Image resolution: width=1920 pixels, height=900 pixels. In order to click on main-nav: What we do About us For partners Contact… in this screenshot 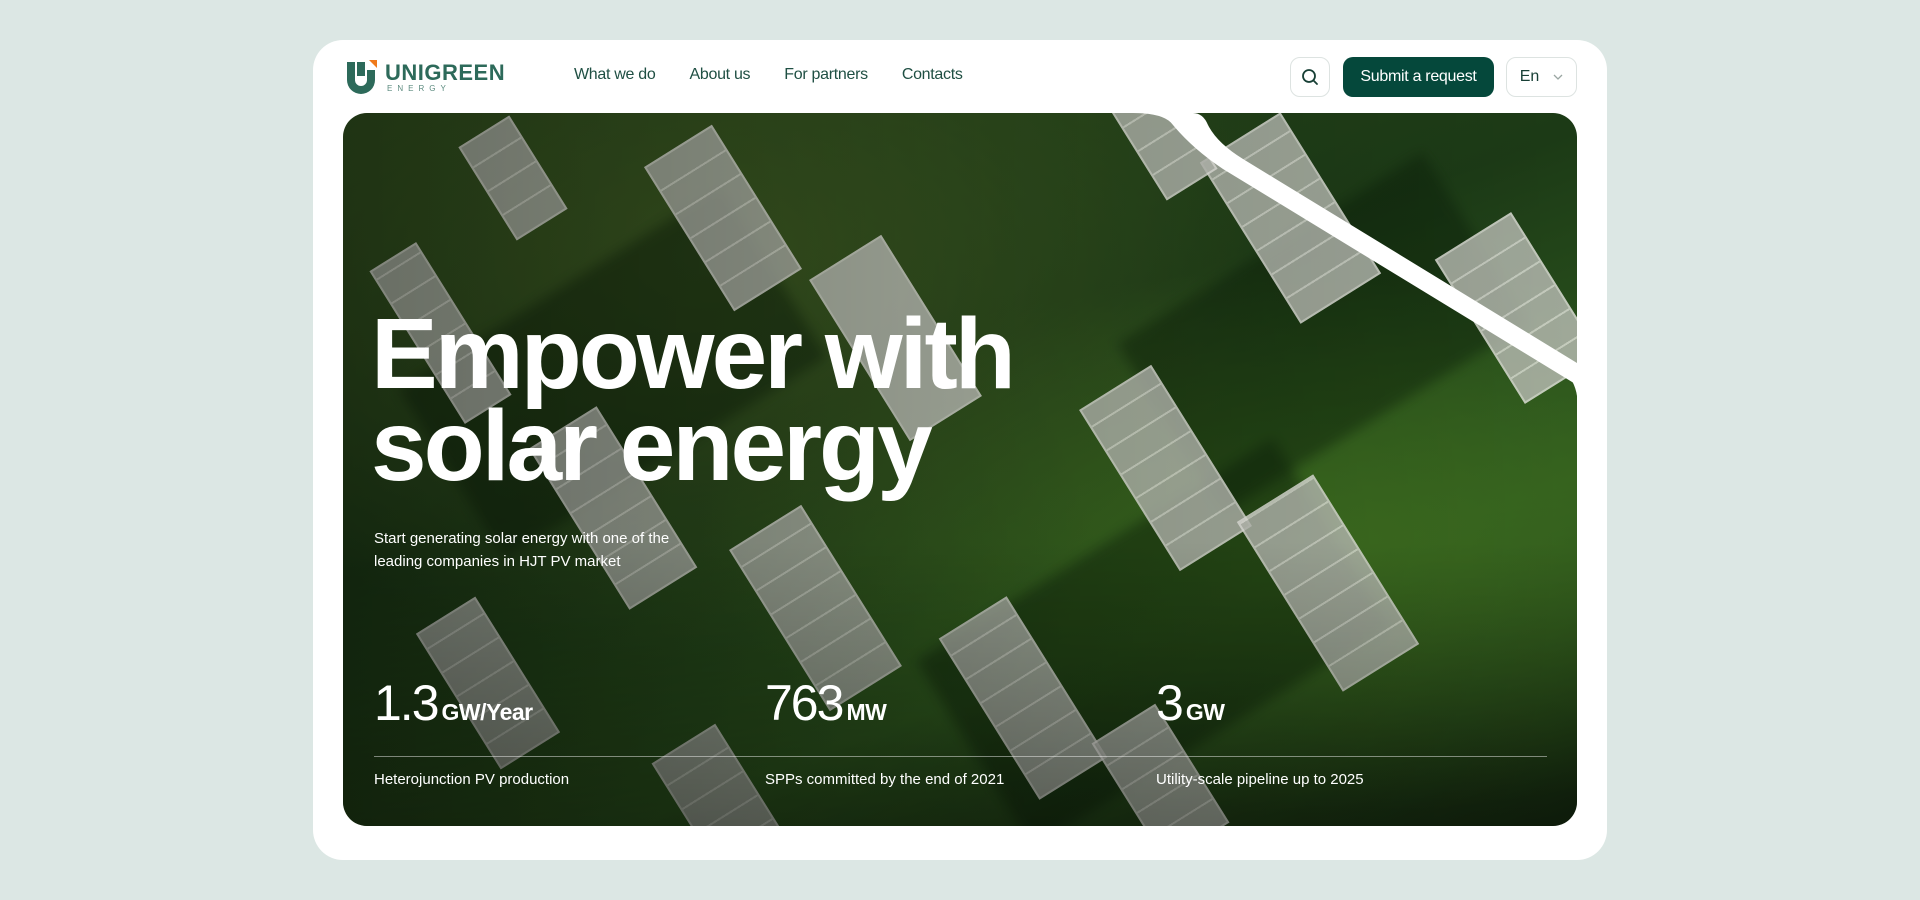, I will do `click(768, 75)`.